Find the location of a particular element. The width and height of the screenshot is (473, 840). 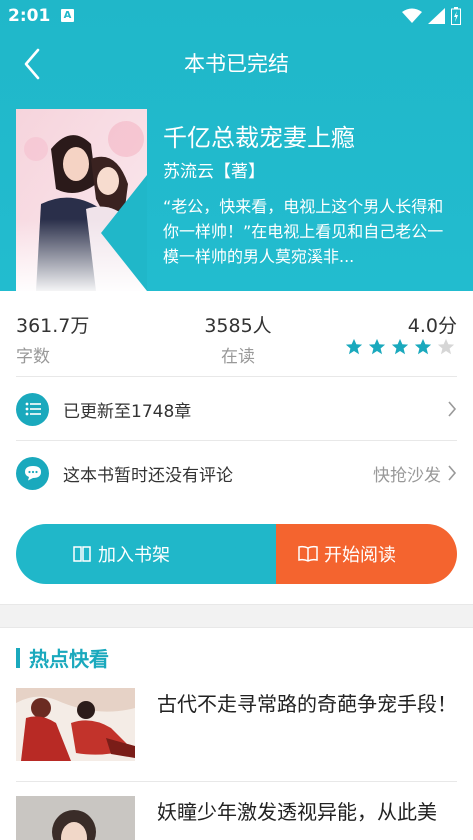

star-empty-icon is located at coordinates (446, 346).